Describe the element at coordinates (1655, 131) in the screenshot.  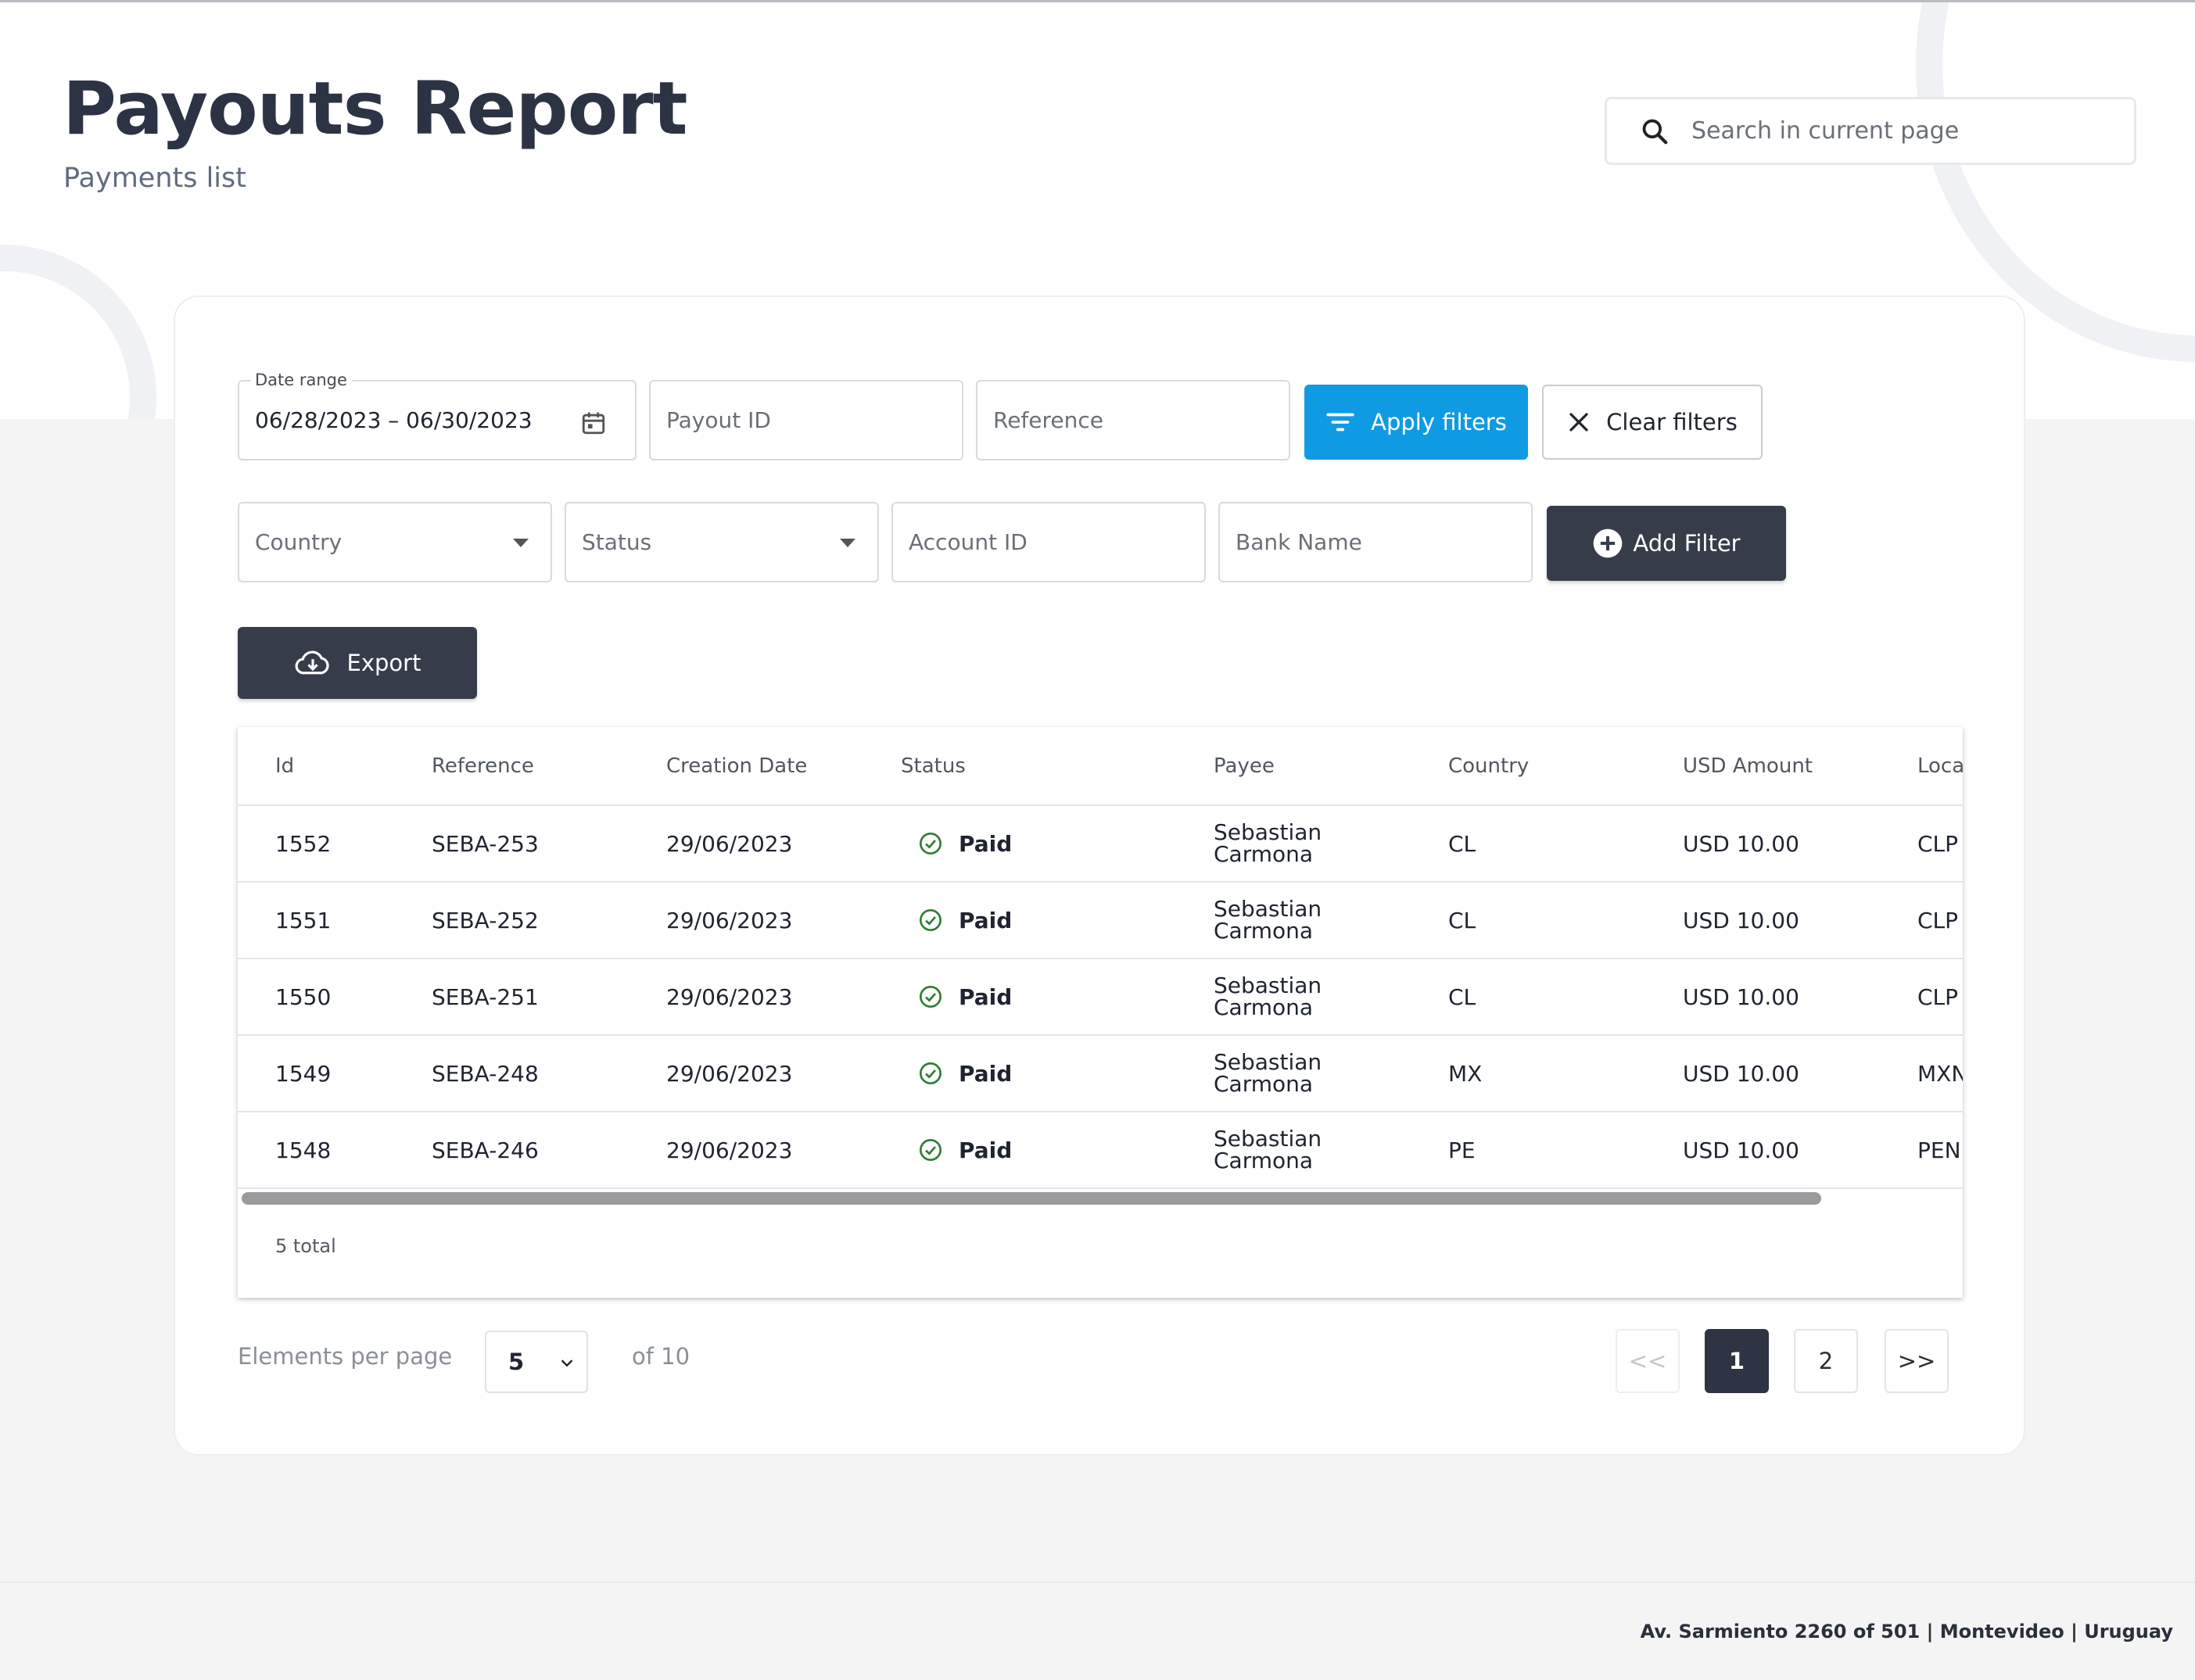
I see `search-icon` at that location.